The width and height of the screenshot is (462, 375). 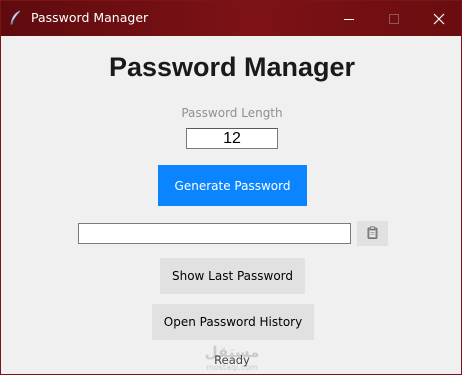 I want to click on close-button, so click(x=438, y=18).